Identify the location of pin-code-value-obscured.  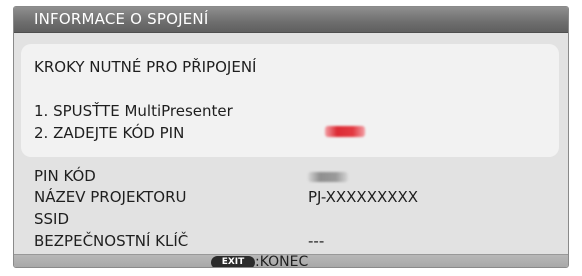
(328, 177).